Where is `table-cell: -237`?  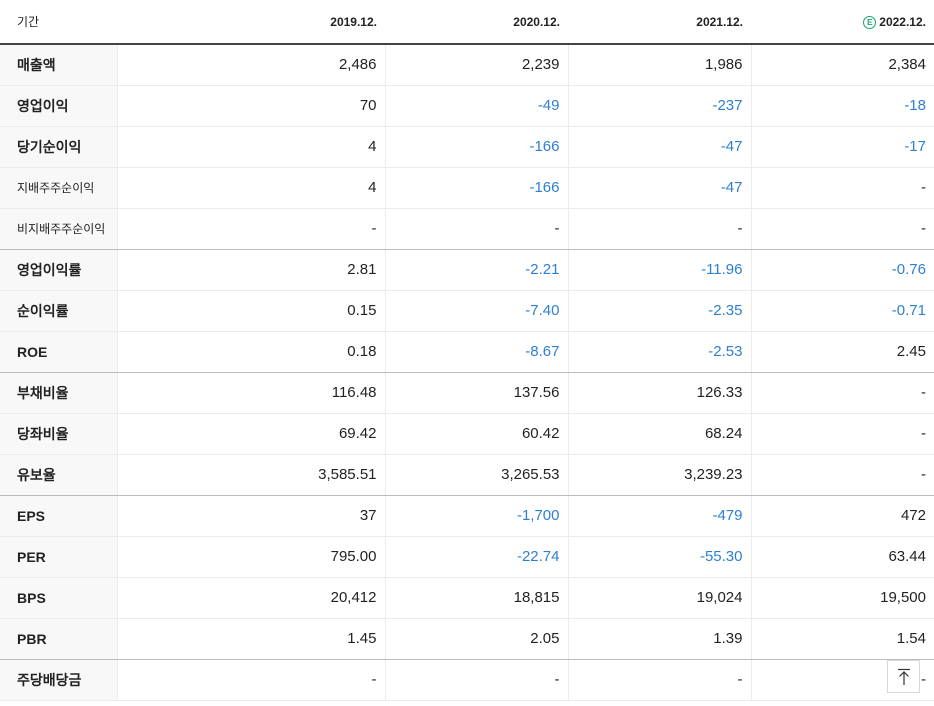 table-cell: -237 is located at coordinates (659, 106).